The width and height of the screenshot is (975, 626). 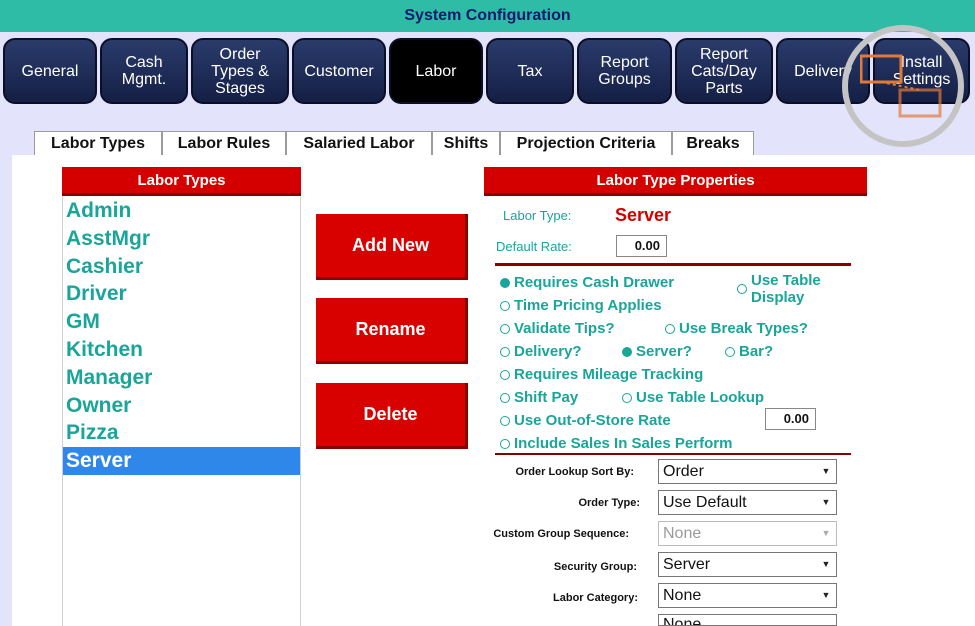 What do you see at coordinates (98, 143) in the screenshot?
I see `subtab-labor-types: Labor Types` at bounding box center [98, 143].